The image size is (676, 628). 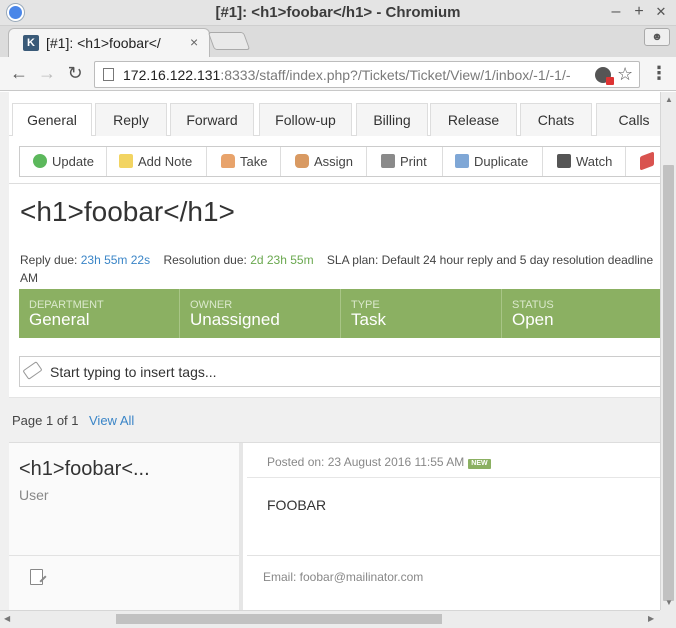 What do you see at coordinates (31, 43) in the screenshot?
I see `kayako-favicon-icon: K` at bounding box center [31, 43].